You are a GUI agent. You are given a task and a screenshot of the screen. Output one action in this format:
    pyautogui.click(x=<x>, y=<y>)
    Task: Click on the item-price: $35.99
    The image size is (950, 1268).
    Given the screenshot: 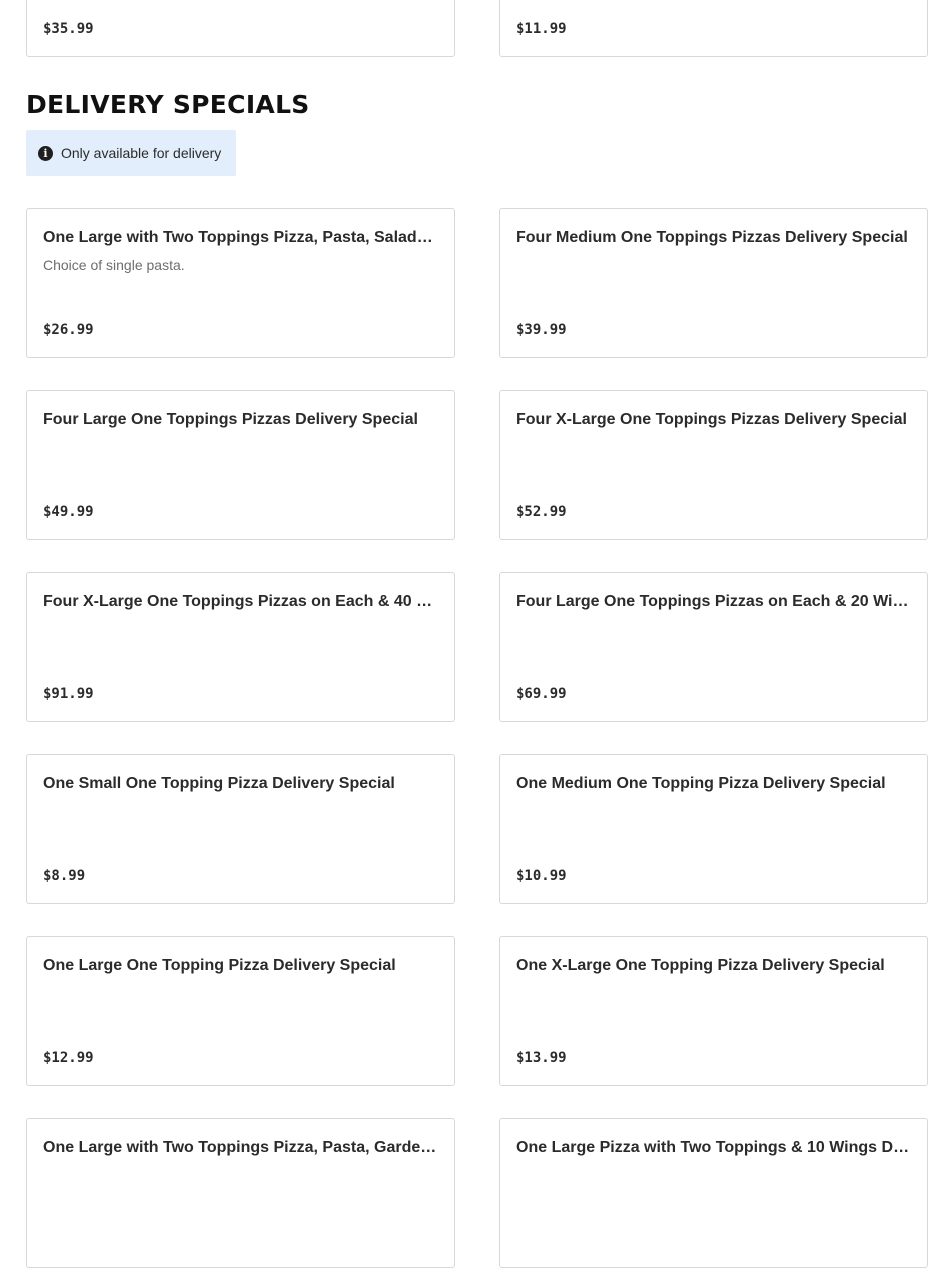 What is the action you would take?
    pyautogui.click(x=68, y=29)
    